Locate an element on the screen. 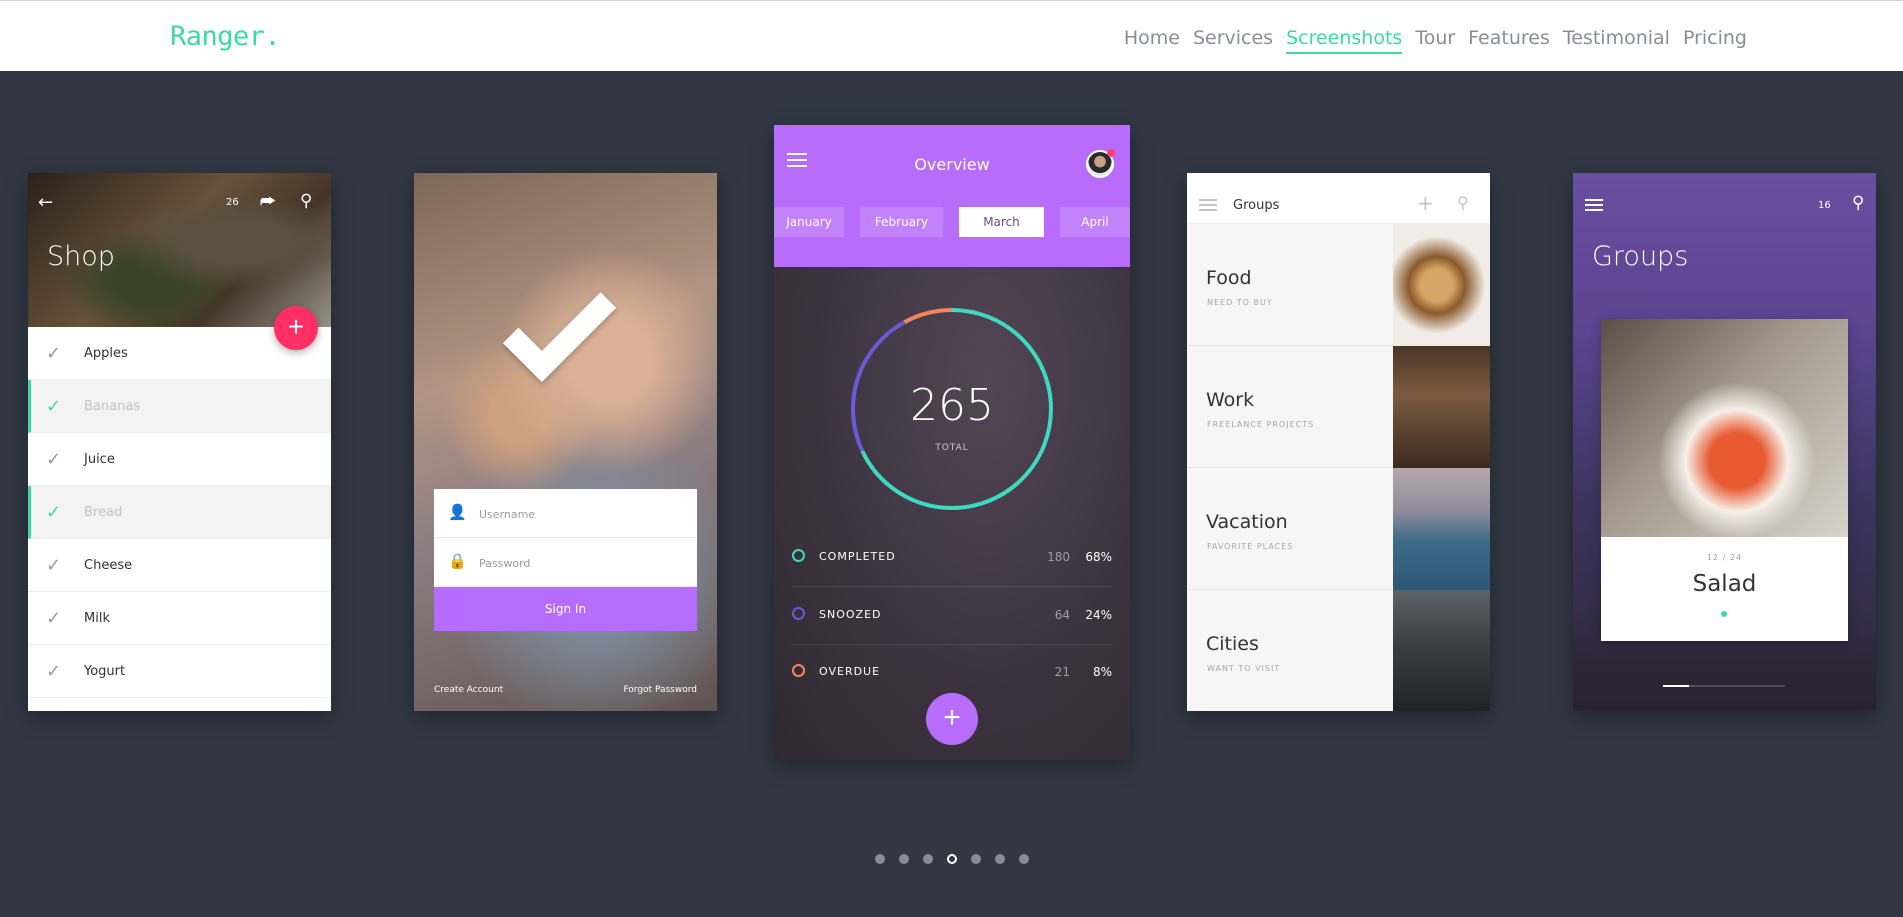  group-item-food: Food NEED TO BUY is located at coordinates (1338, 285).